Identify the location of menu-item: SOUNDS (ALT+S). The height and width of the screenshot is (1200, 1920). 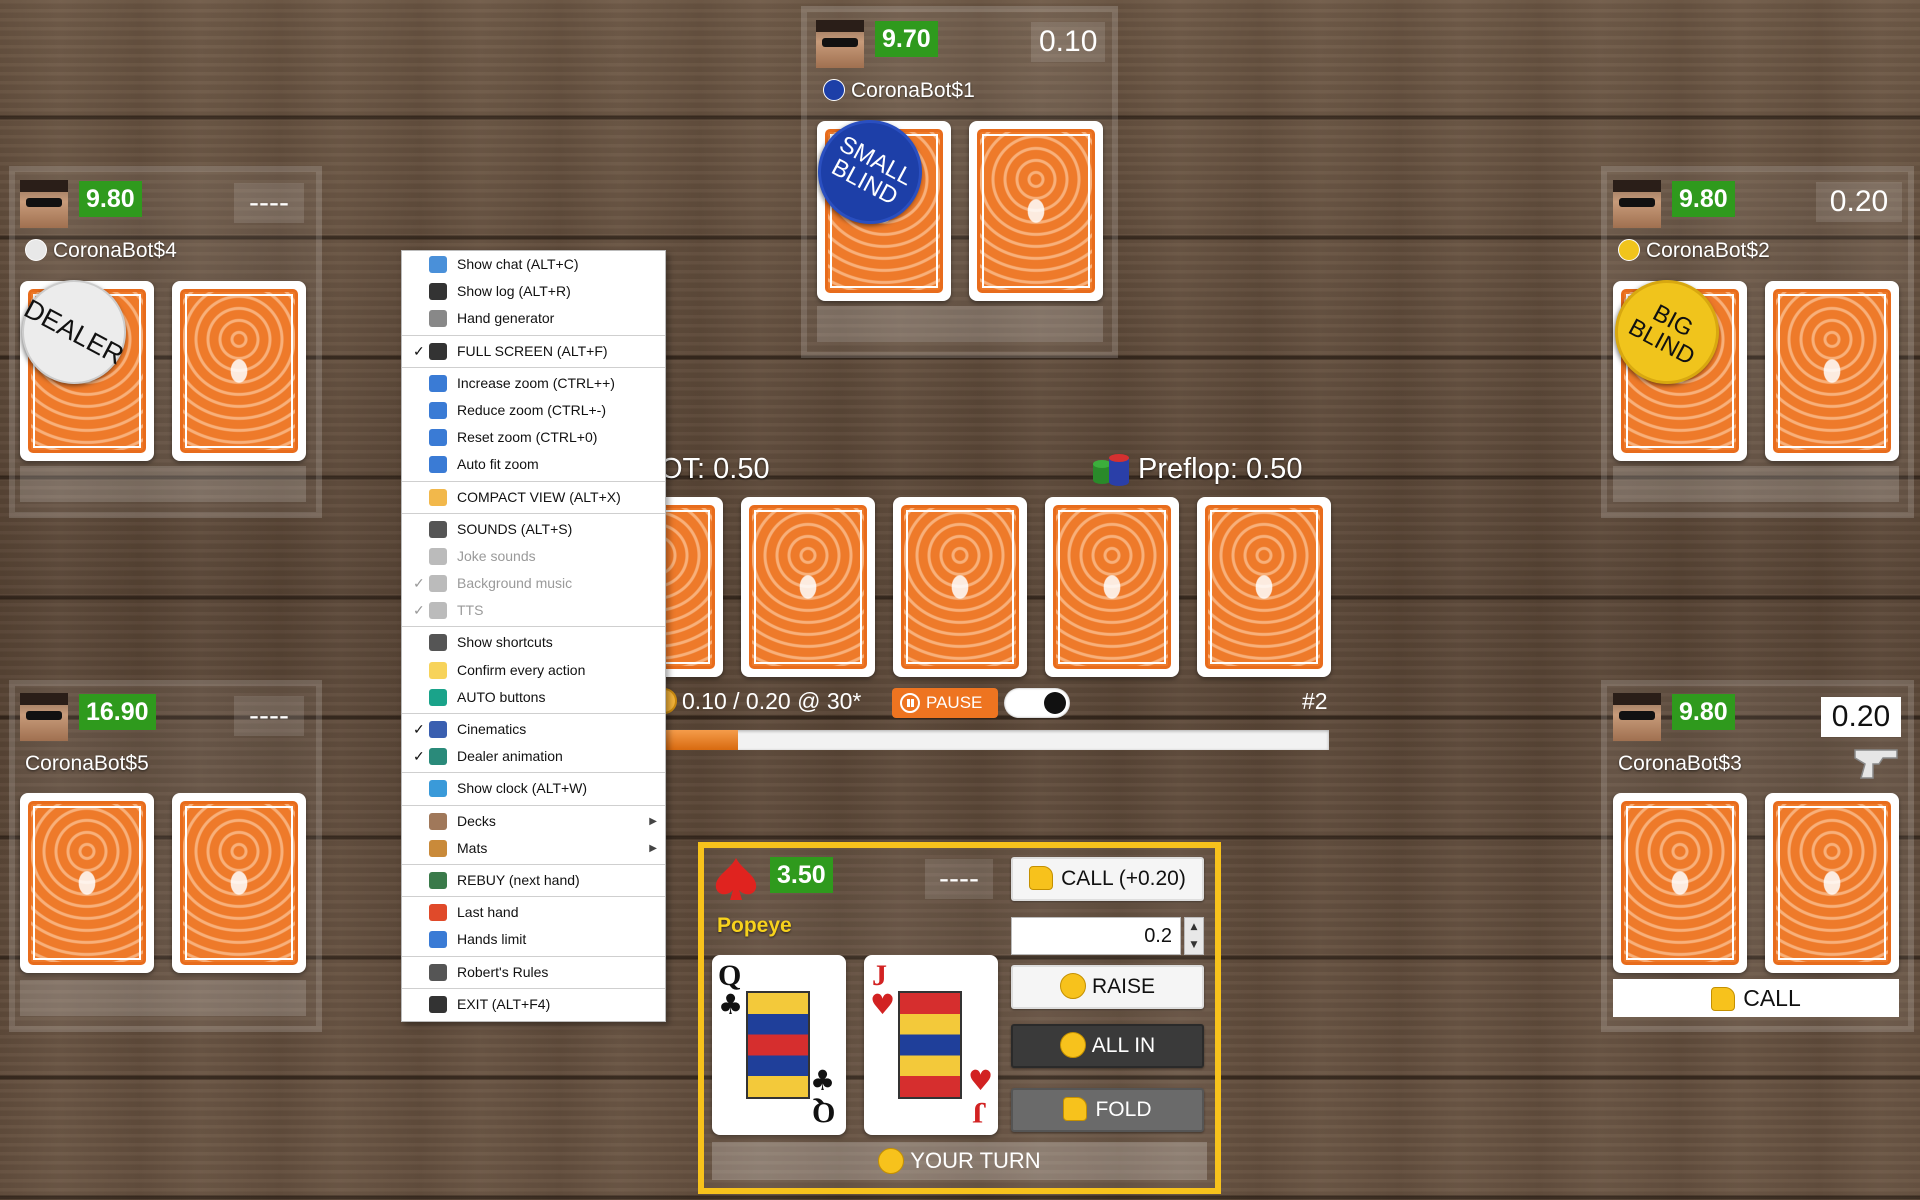
(533, 529).